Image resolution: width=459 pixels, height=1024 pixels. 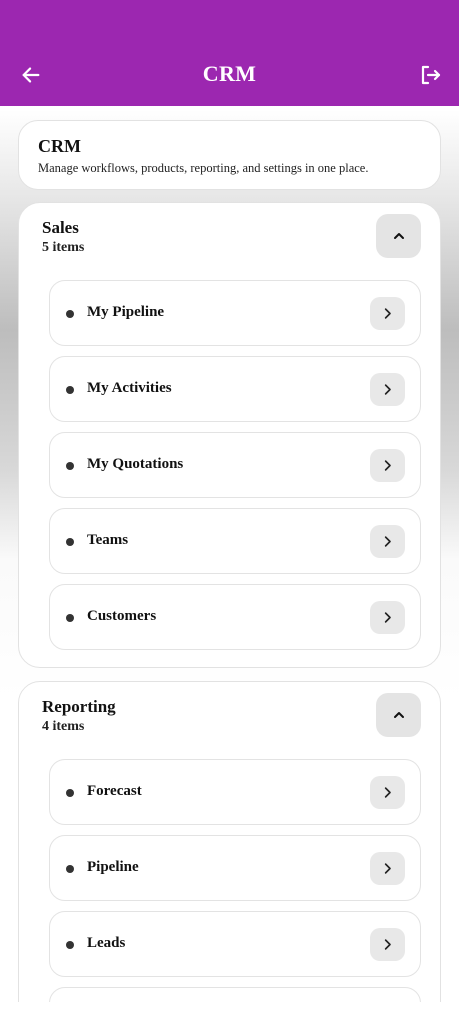 What do you see at coordinates (235, 541) in the screenshot?
I see `list-item-teams: Teams` at bounding box center [235, 541].